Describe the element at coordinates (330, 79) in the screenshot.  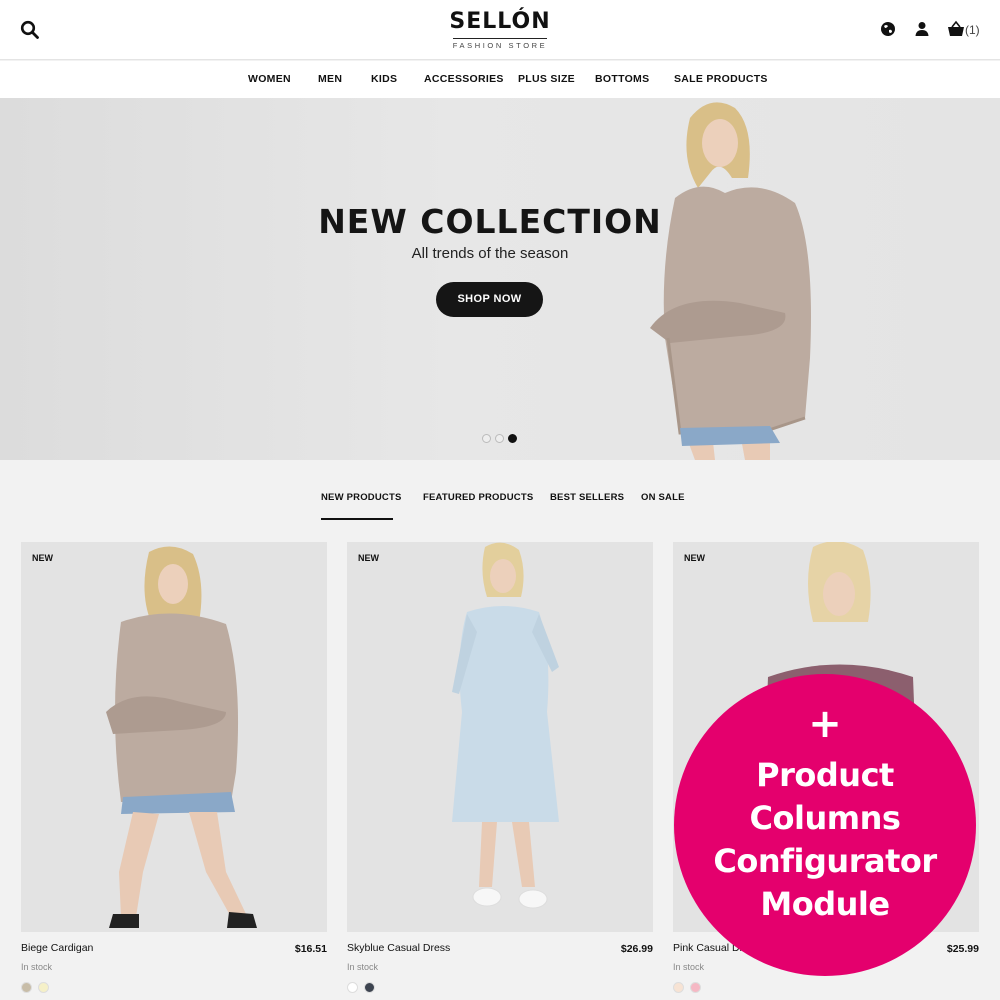
I see `nav-item-men: MEN` at that location.